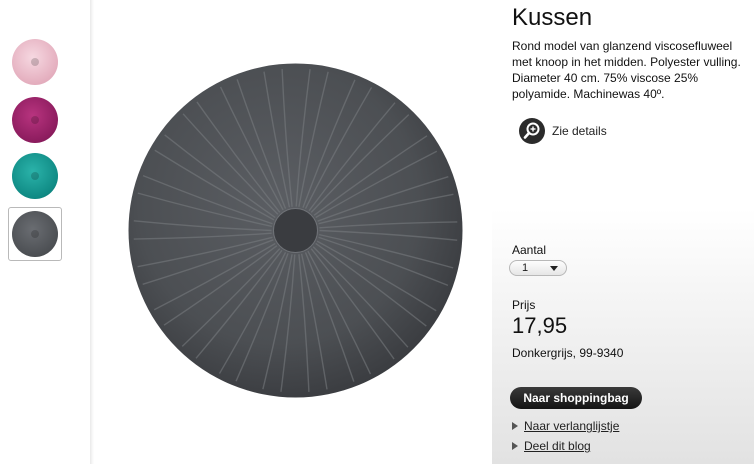  I want to click on magnifier-plus-icon, so click(532, 131).